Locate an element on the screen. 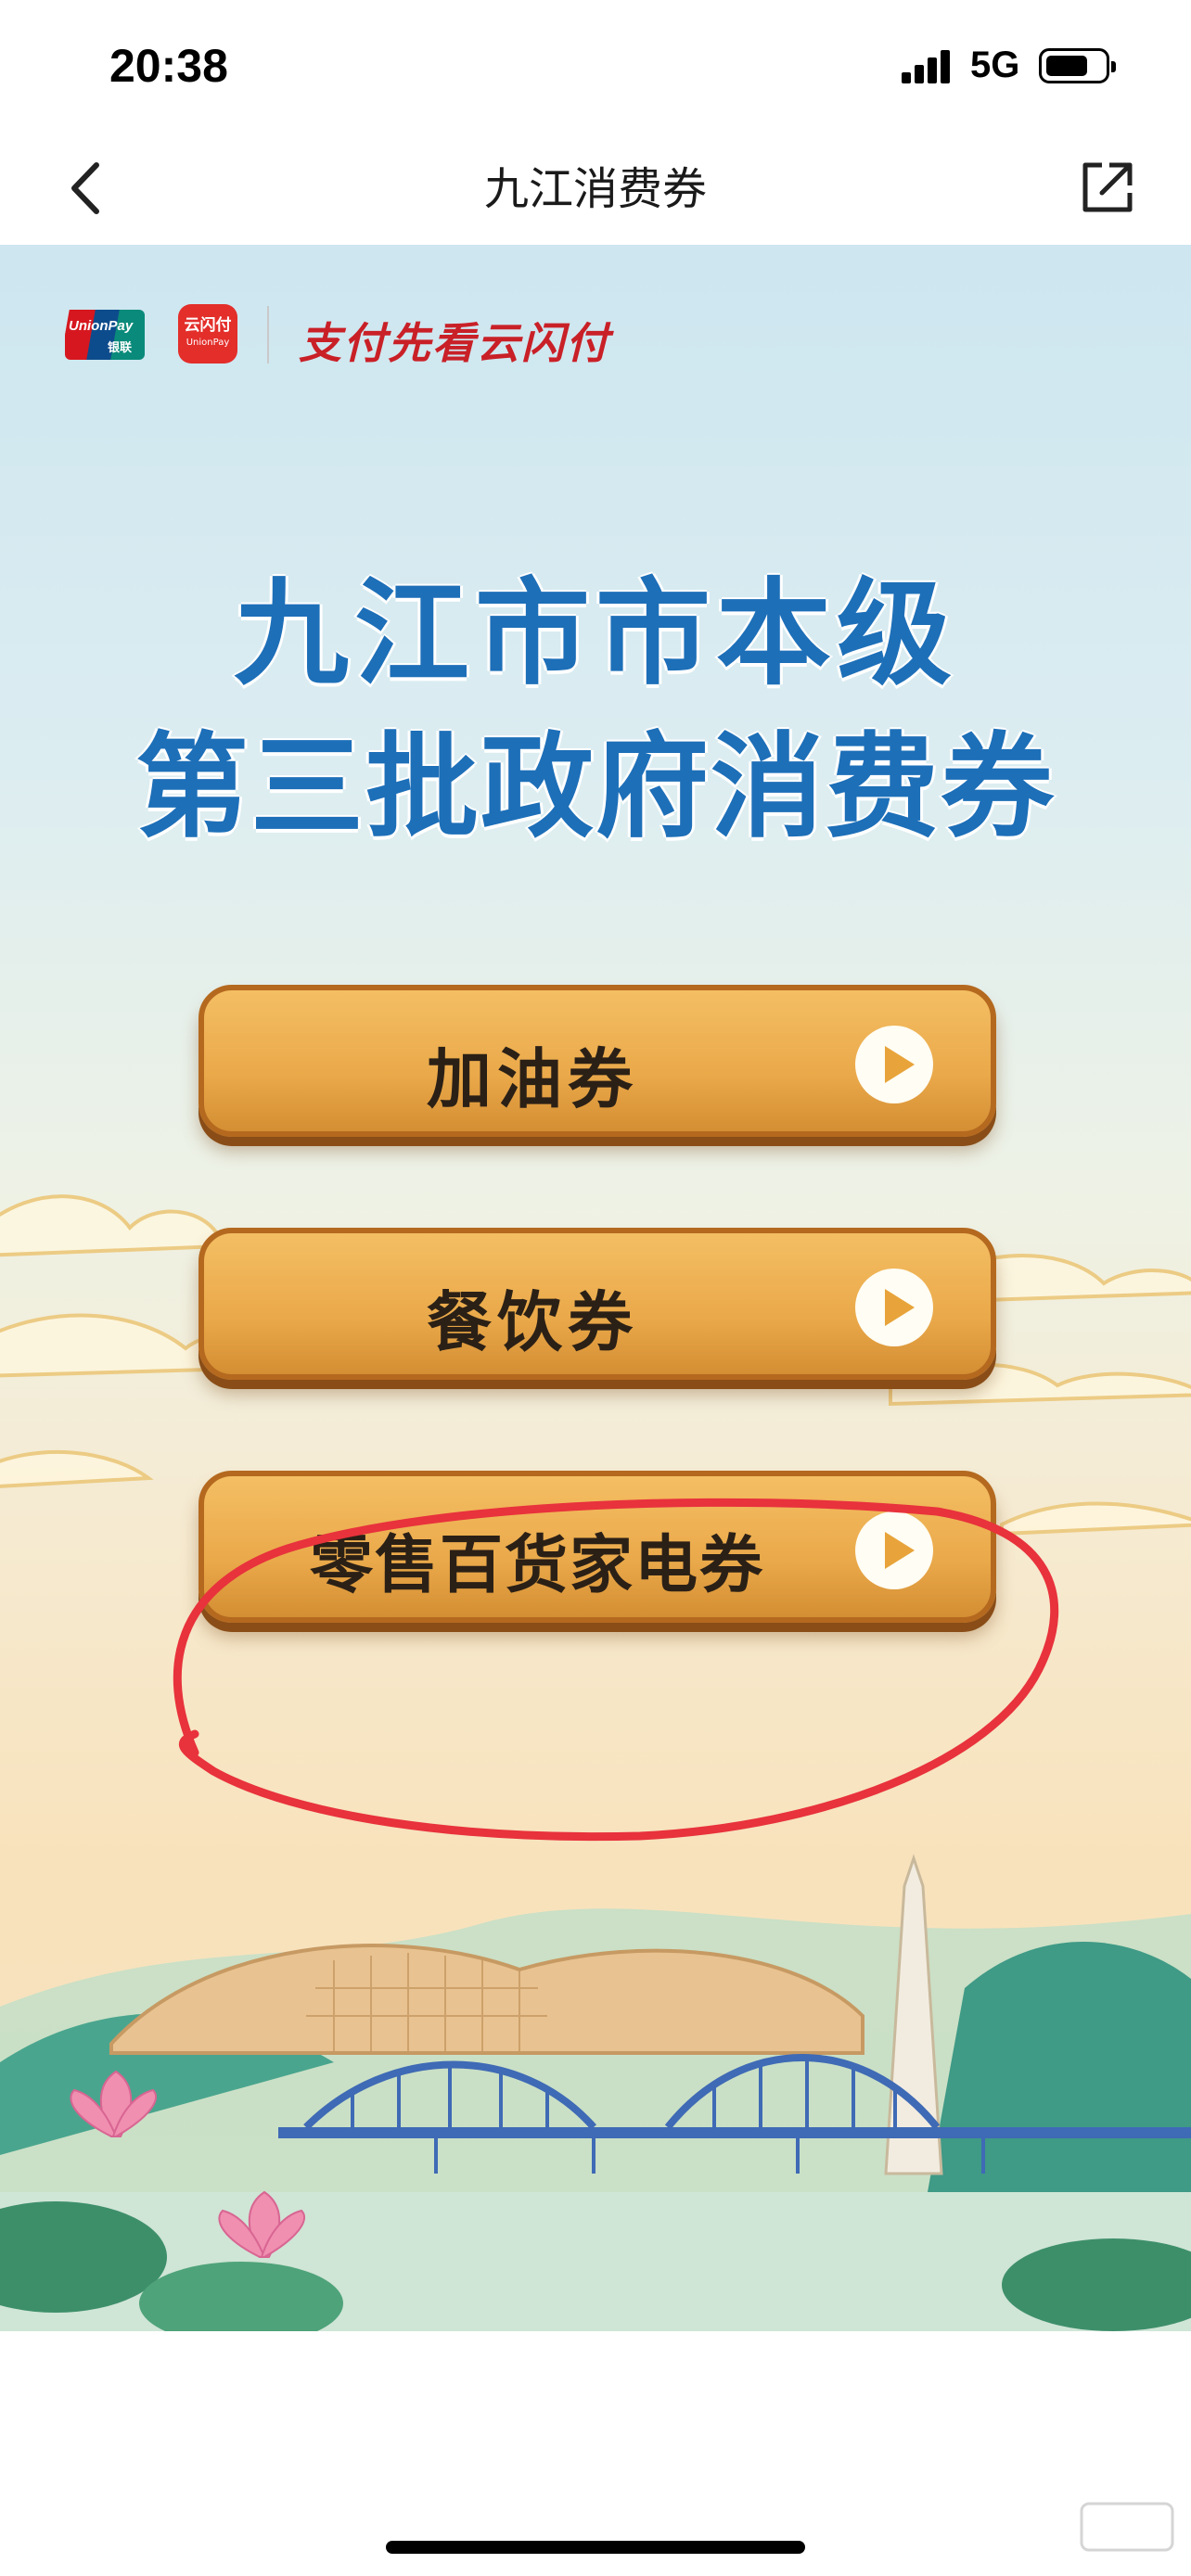 This screenshot has height=2576, width=1191. battery-icon is located at coordinates (1077, 66).